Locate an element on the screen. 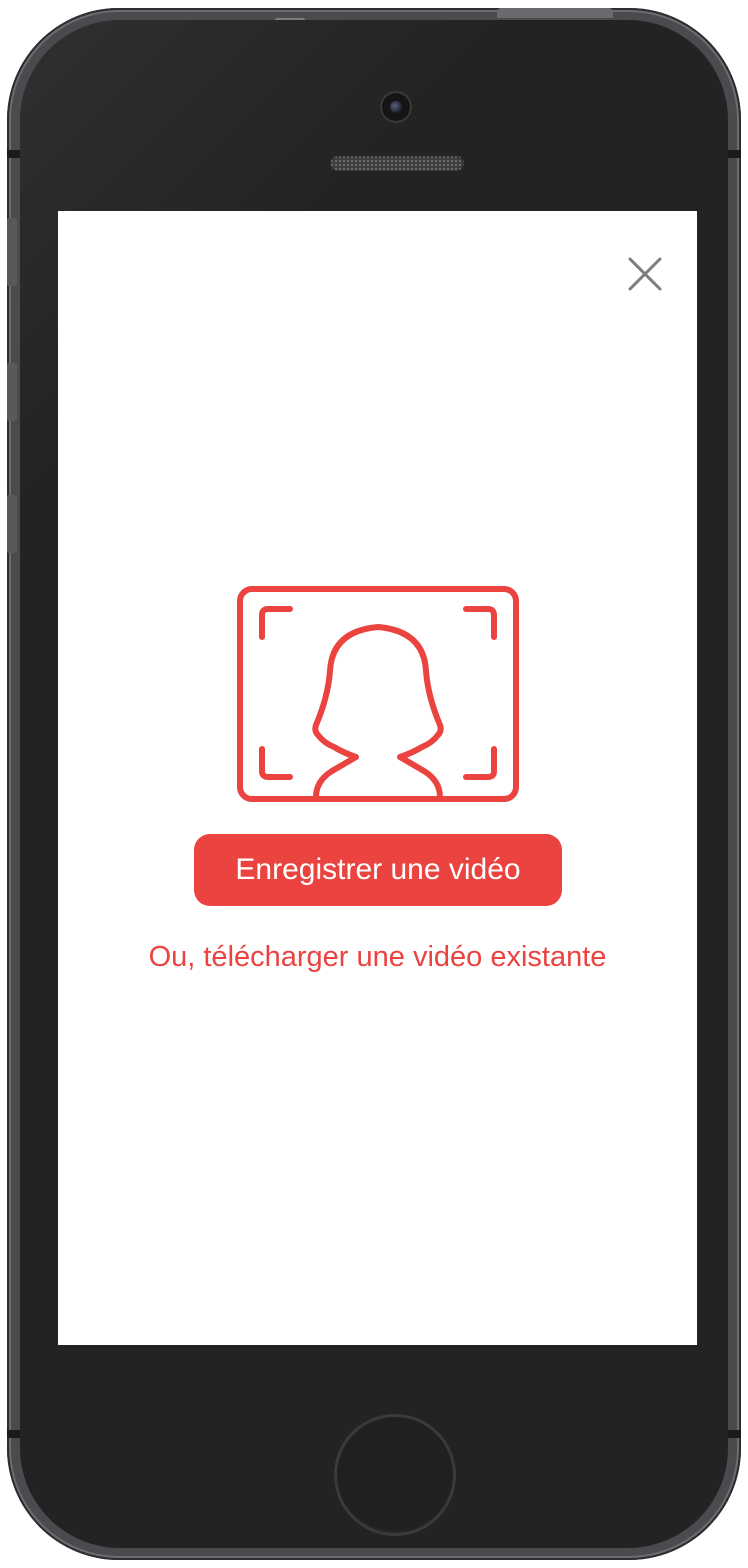 This screenshot has width=748, height=1568. volume-up-button is located at coordinates (12, 392).